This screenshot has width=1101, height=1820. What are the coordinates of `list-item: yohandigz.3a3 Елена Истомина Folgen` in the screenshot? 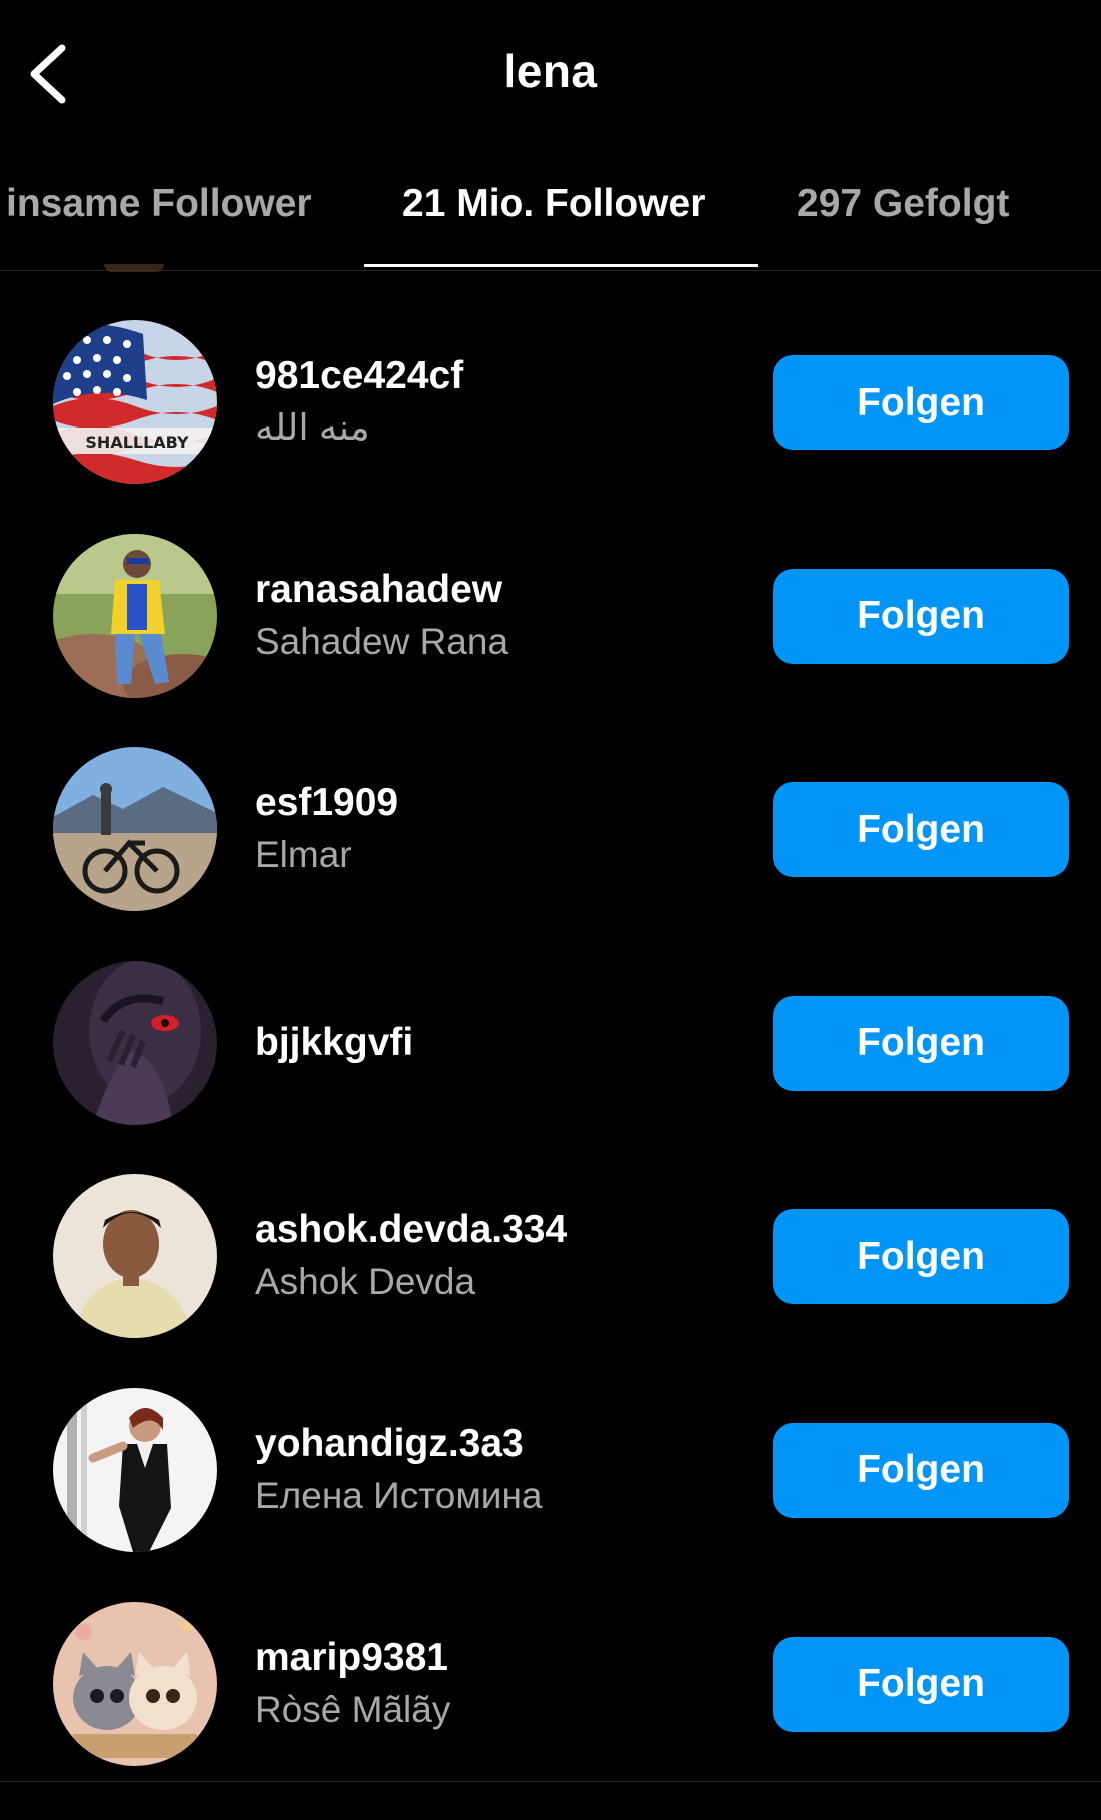 It's located at (550, 1475).